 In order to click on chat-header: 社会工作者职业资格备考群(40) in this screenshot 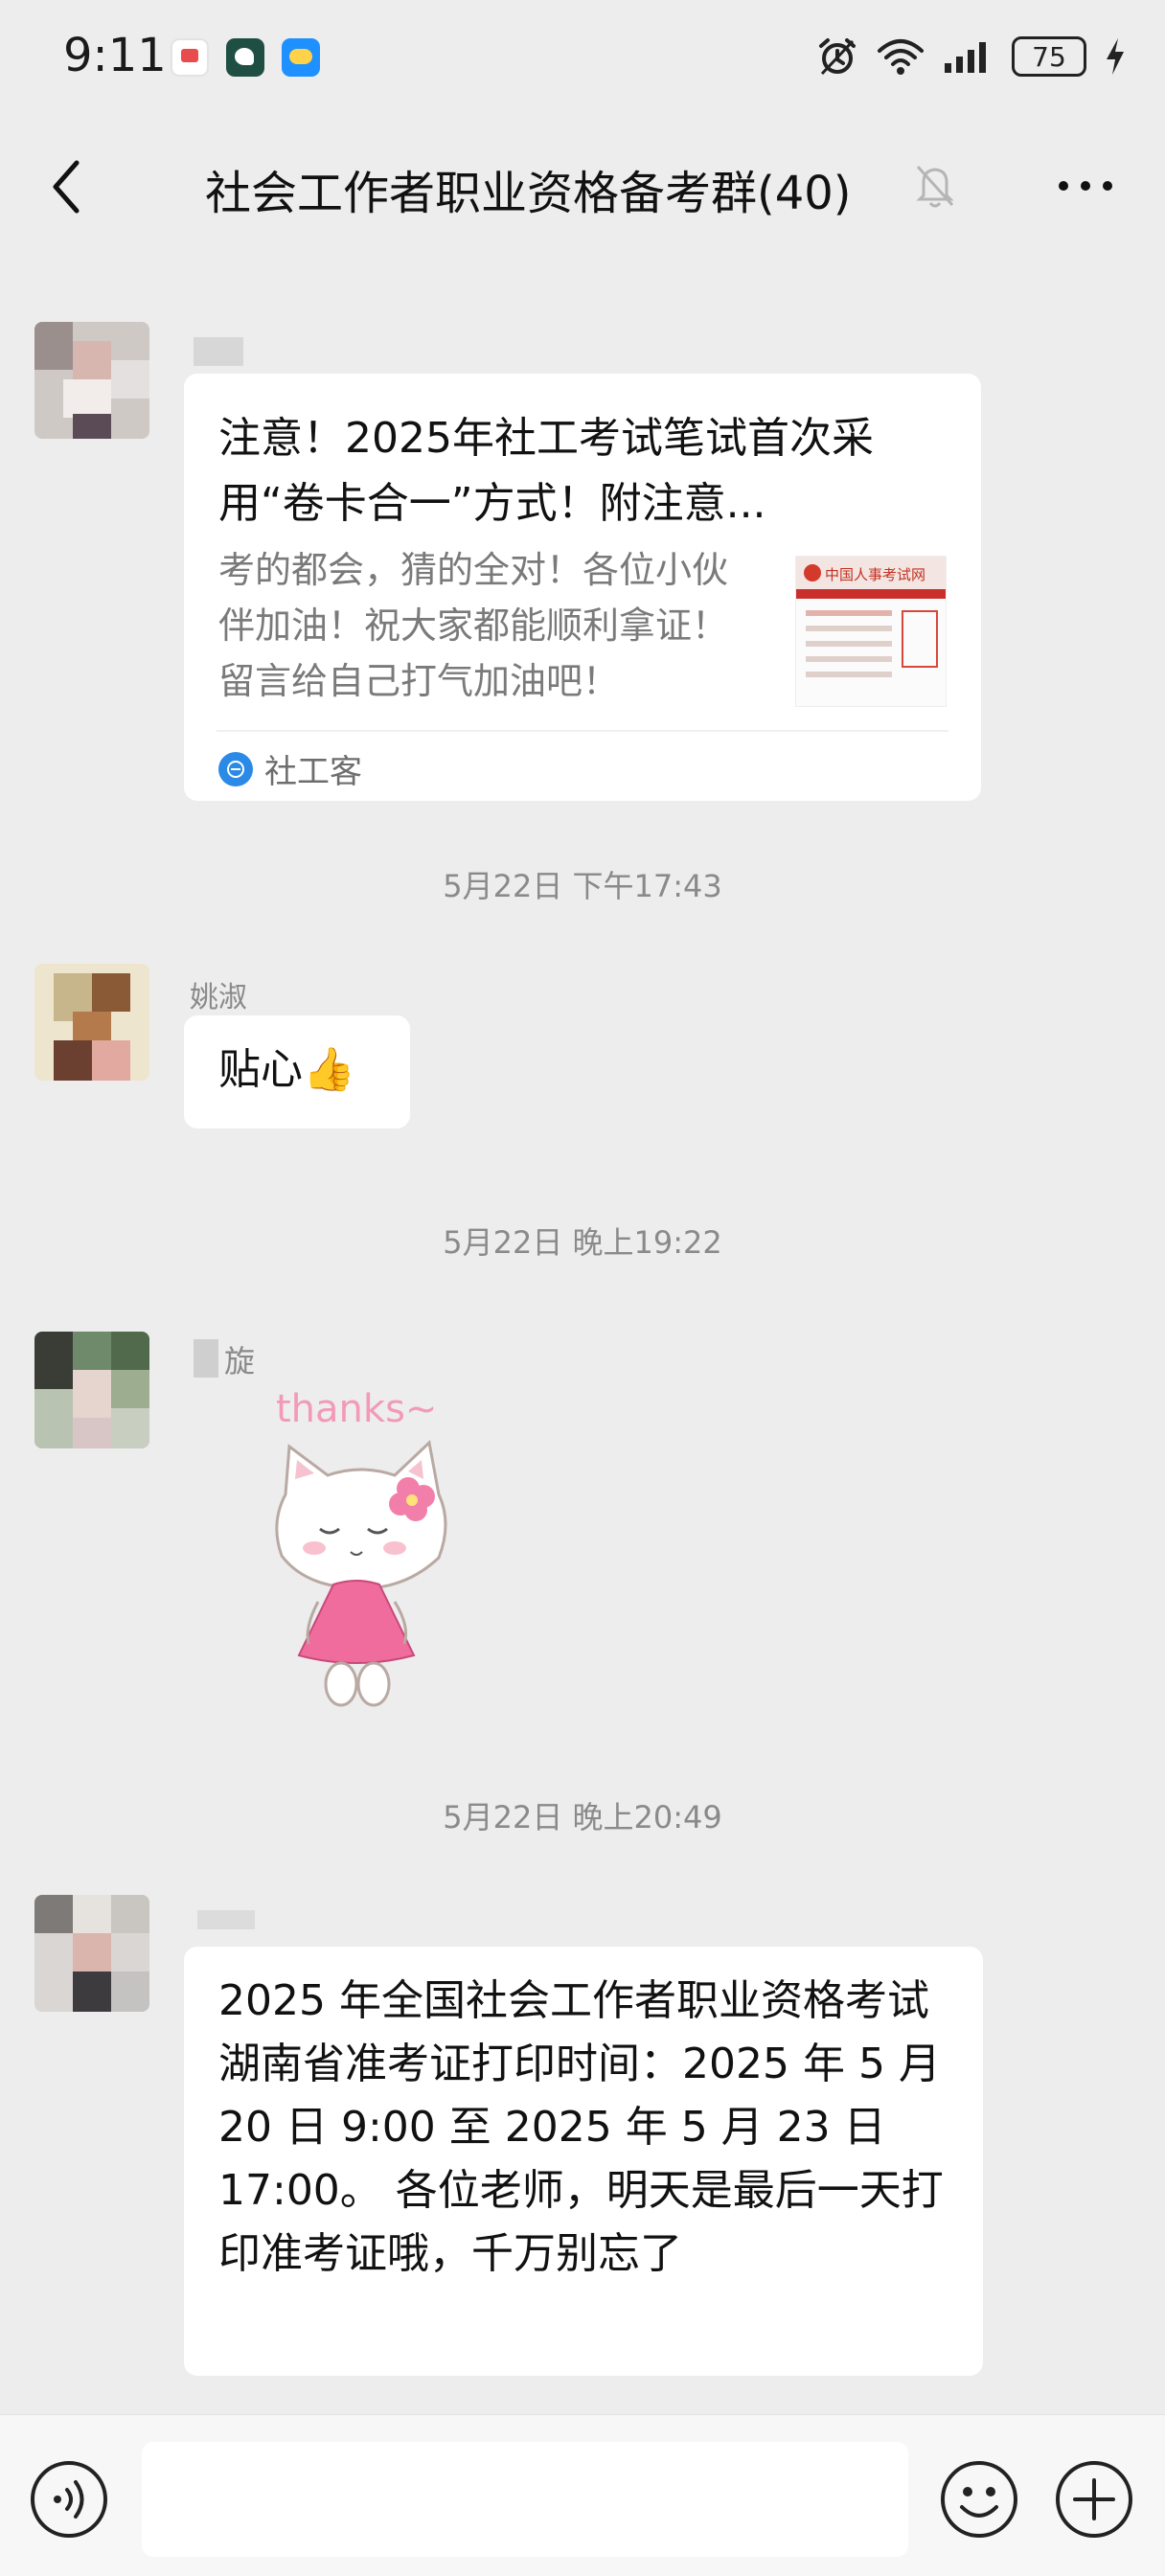, I will do `click(582, 187)`.